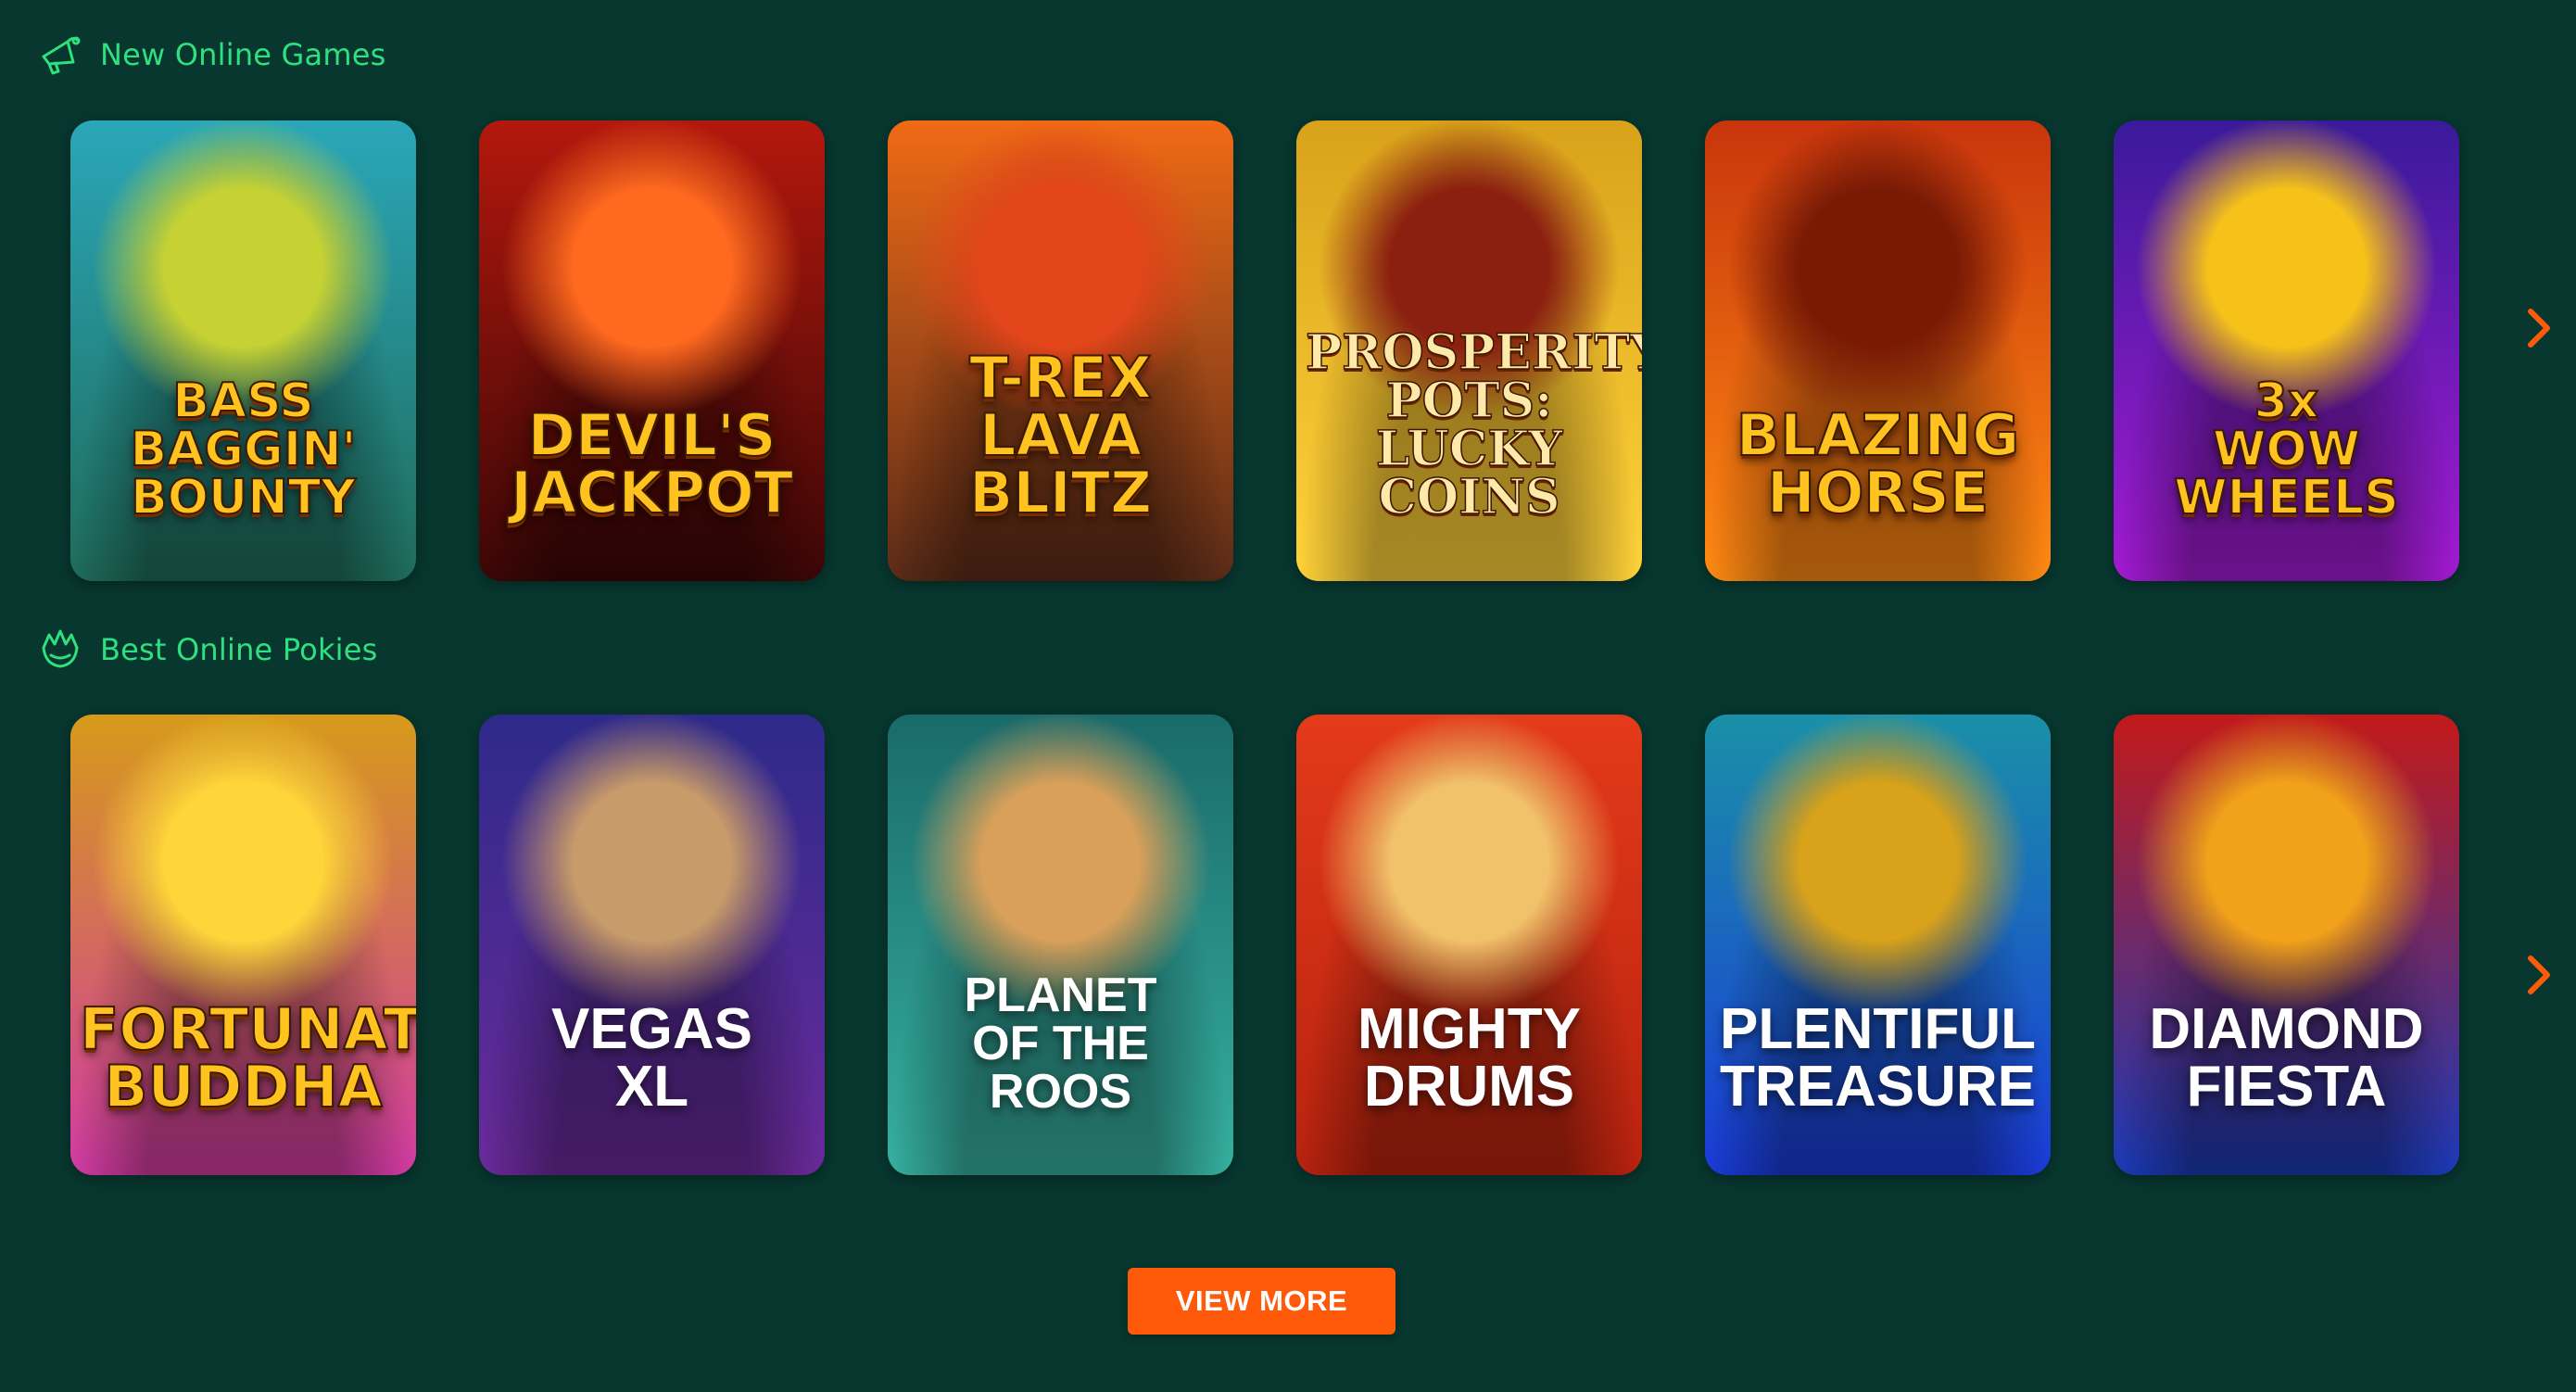 The width and height of the screenshot is (2576, 1392). What do you see at coordinates (1473, 424) in the screenshot?
I see `game-title: PROSPERITY POTS: LUCKY COINS` at bounding box center [1473, 424].